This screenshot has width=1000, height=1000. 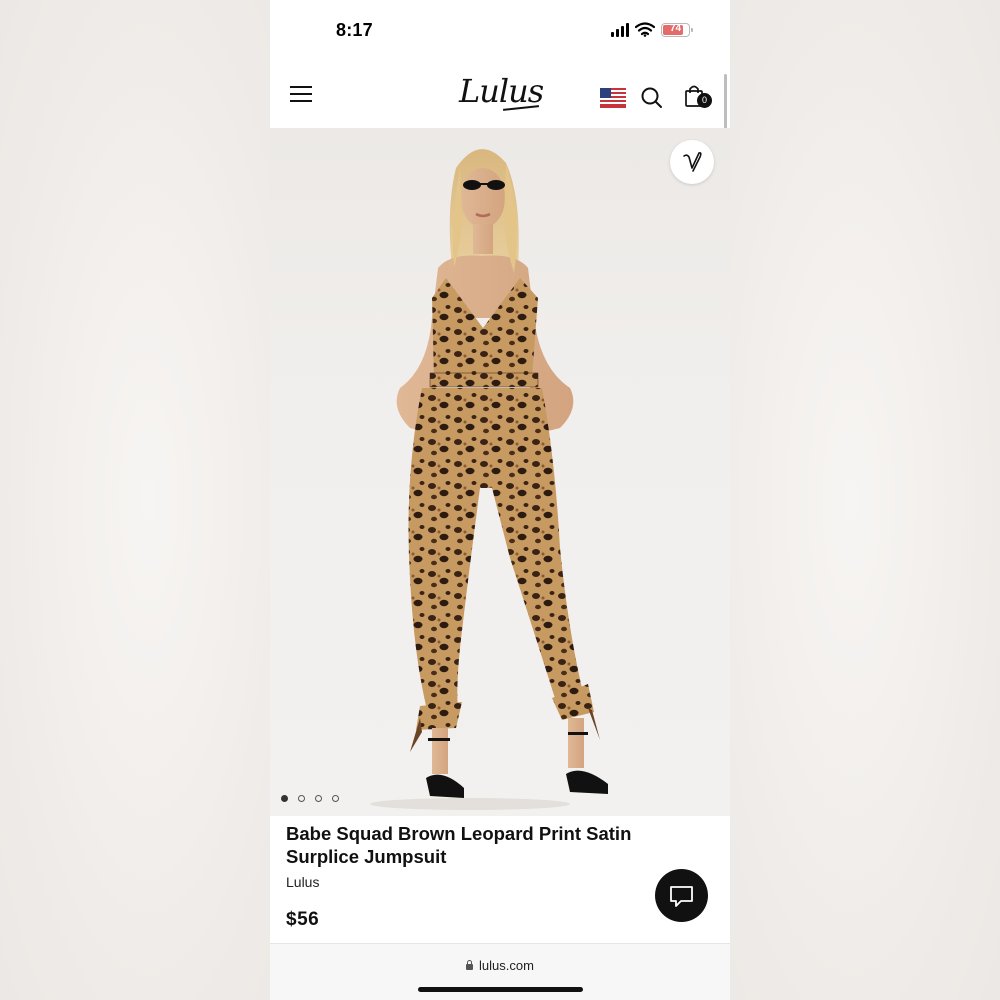 What do you see at coordinates (354, 30) in the screenshot?
I see `status-time: 8:17` at bounding box center [354, 30].